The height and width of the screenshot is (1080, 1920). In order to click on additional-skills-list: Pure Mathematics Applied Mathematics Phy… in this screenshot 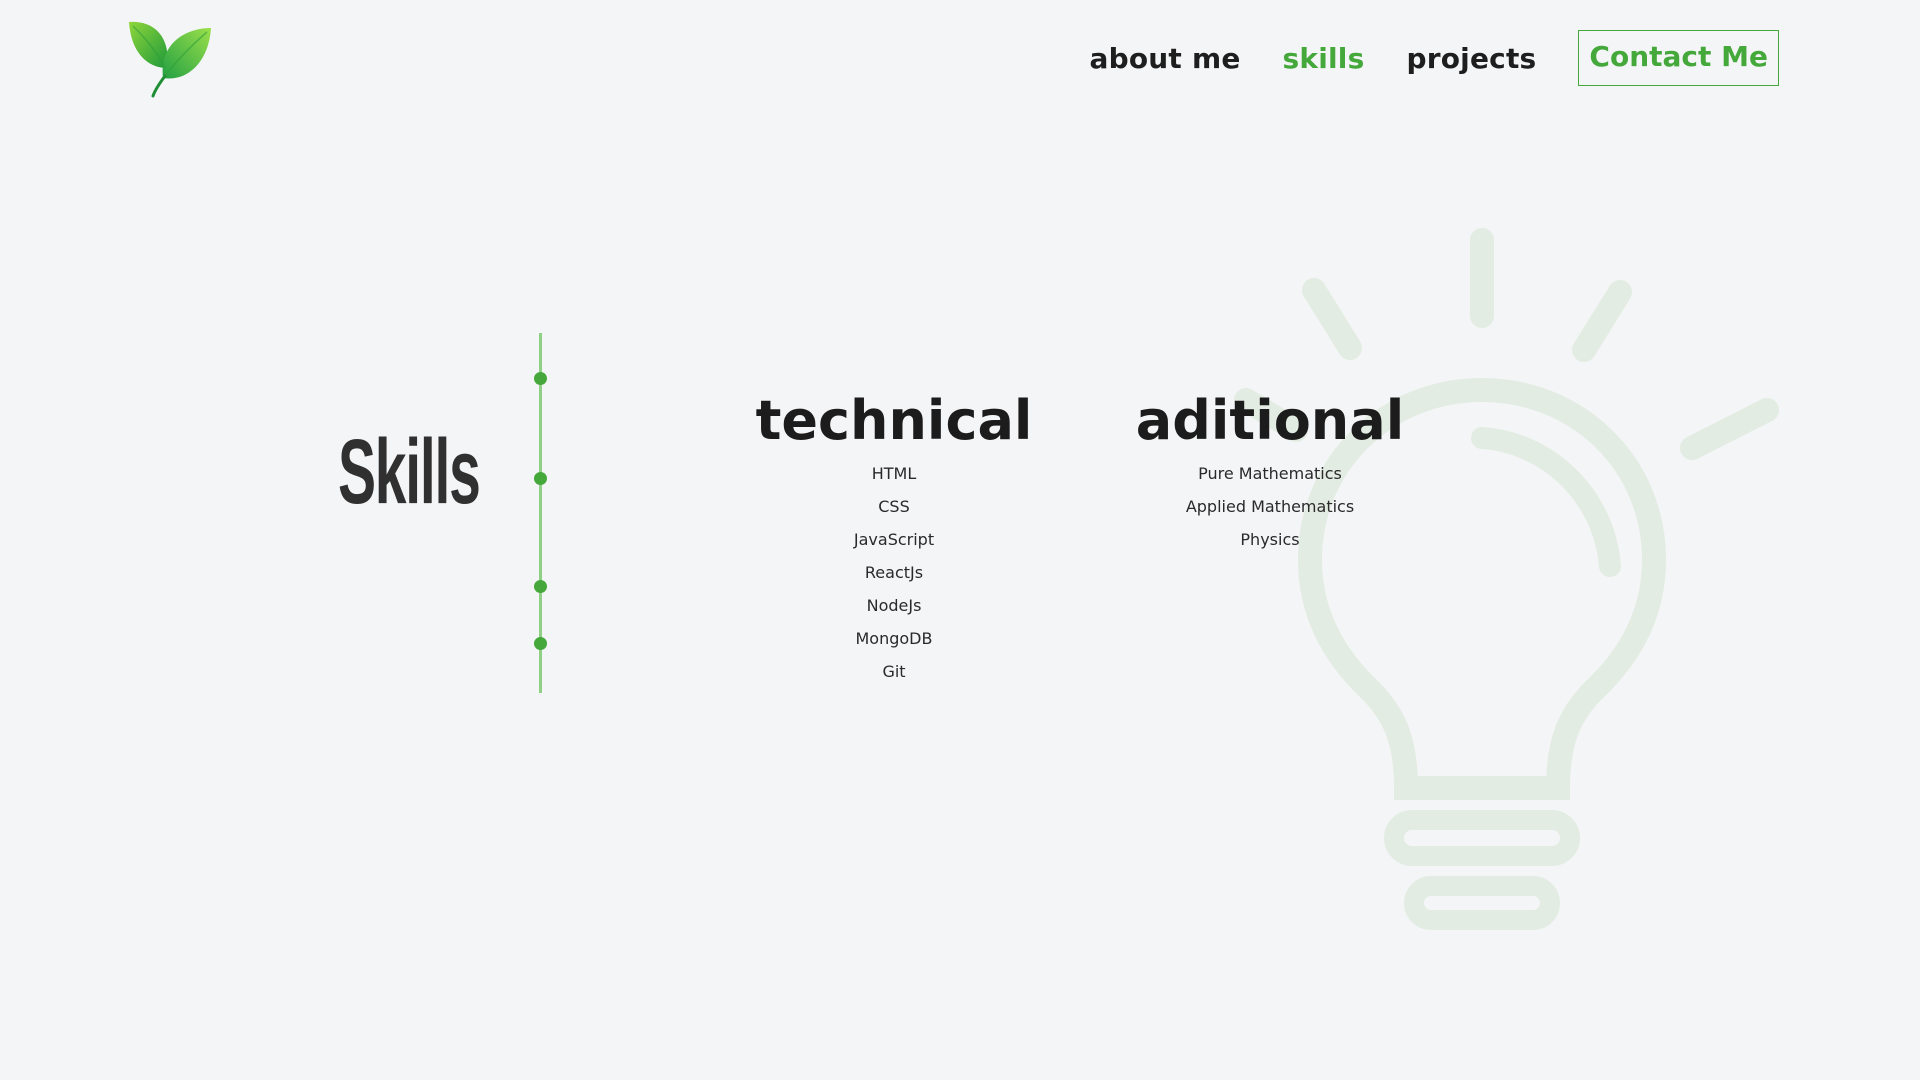, I will do `click(1270, 506)`.